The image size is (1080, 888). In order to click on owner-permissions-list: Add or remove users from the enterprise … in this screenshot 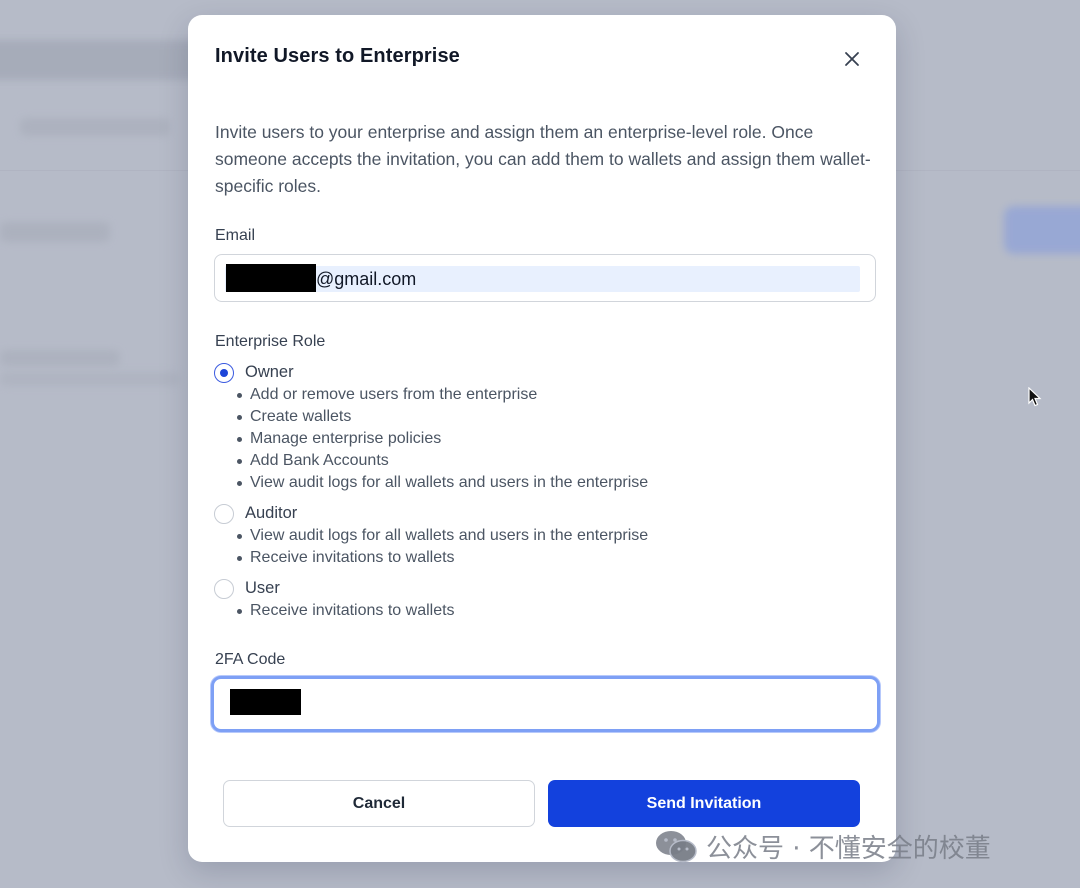, I will do `click(441, 439)`.